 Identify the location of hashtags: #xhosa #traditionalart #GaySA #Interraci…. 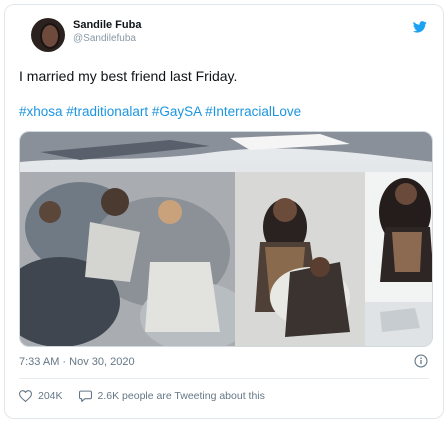
(160, 111).